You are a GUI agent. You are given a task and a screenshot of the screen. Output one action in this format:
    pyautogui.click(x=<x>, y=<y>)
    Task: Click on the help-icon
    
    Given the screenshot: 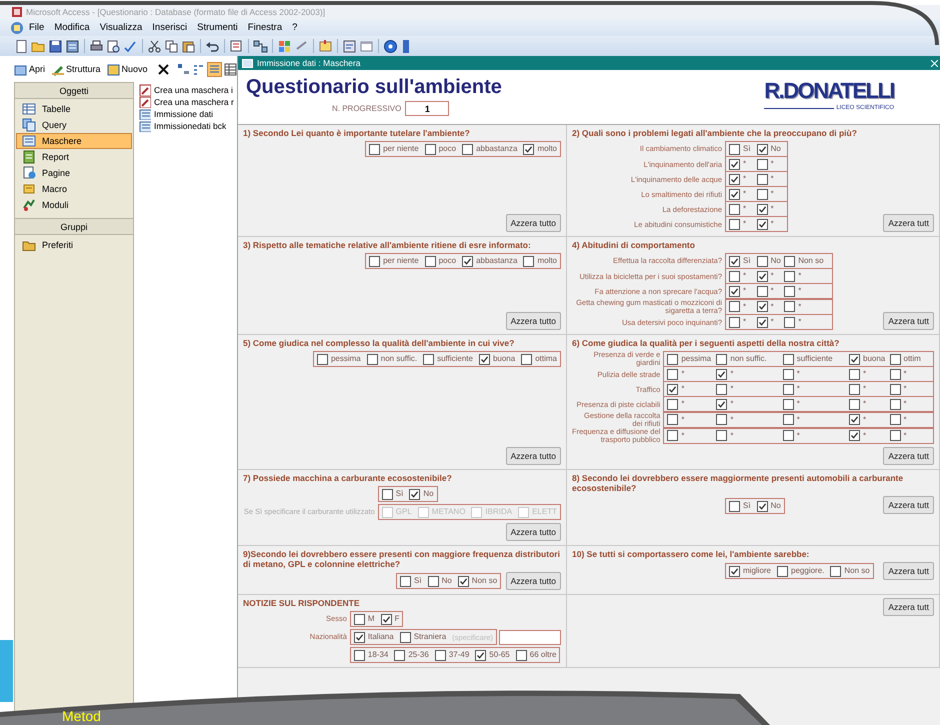 What is the action you would take?
    pyautogui.click(x=390, y=46)
    